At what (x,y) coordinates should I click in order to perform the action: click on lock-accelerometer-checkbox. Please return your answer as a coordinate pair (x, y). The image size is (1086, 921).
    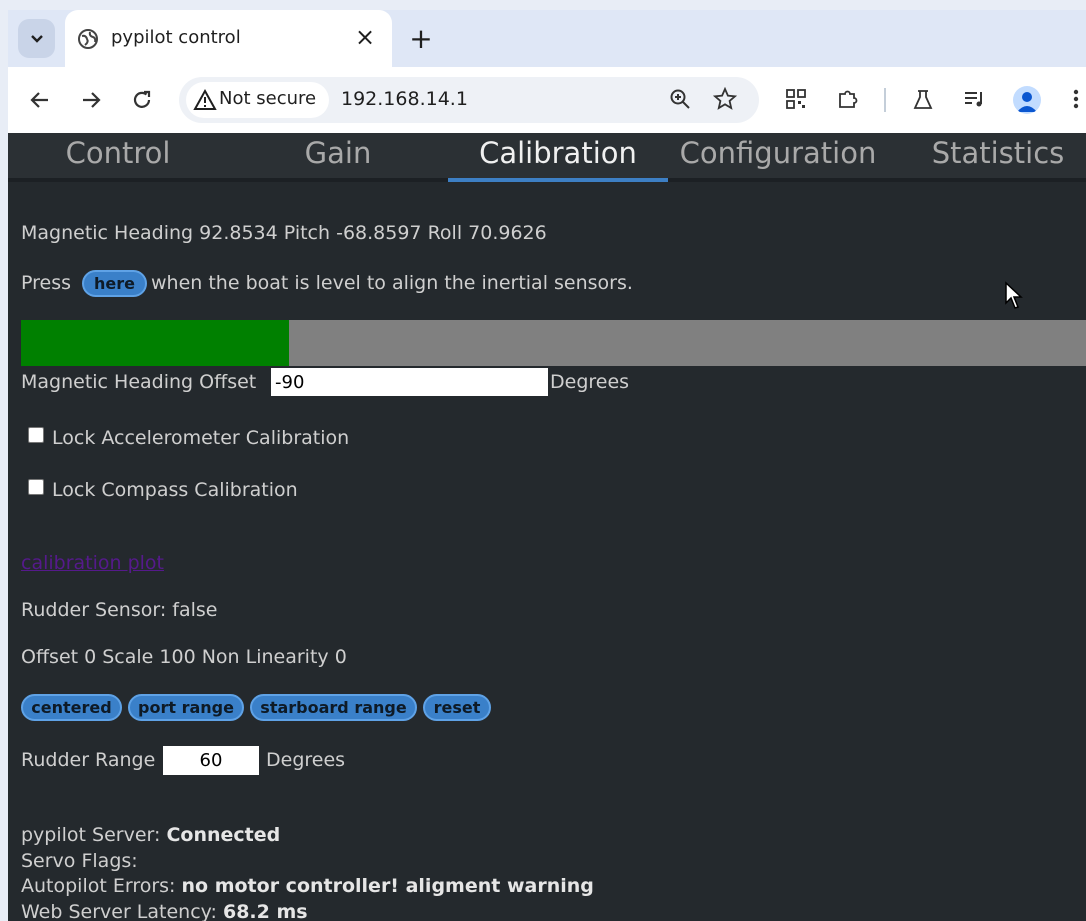
    Looking at the image, I should click on (36, 435).